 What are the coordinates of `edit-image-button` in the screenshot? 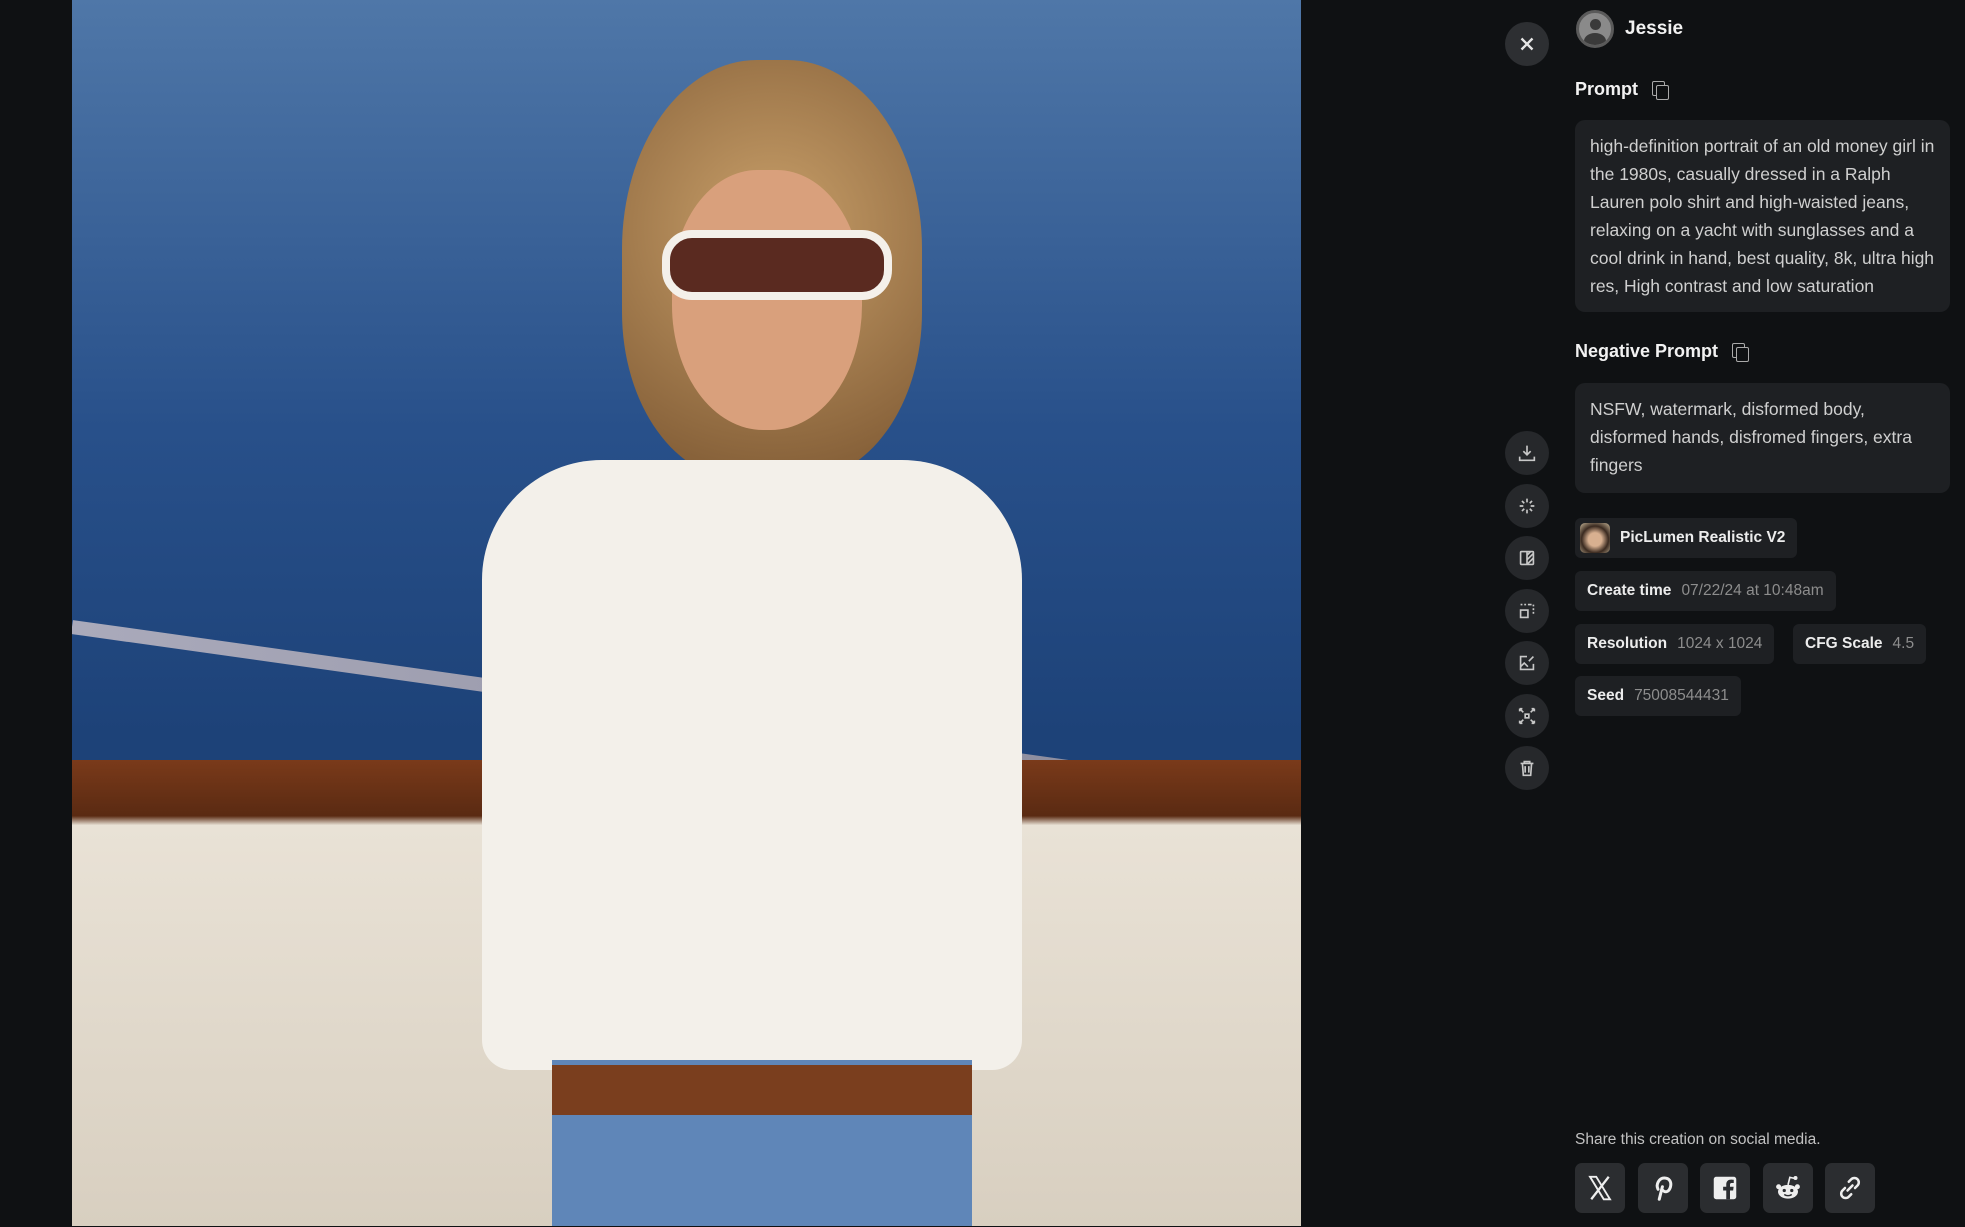 It's located at (1527, 663).